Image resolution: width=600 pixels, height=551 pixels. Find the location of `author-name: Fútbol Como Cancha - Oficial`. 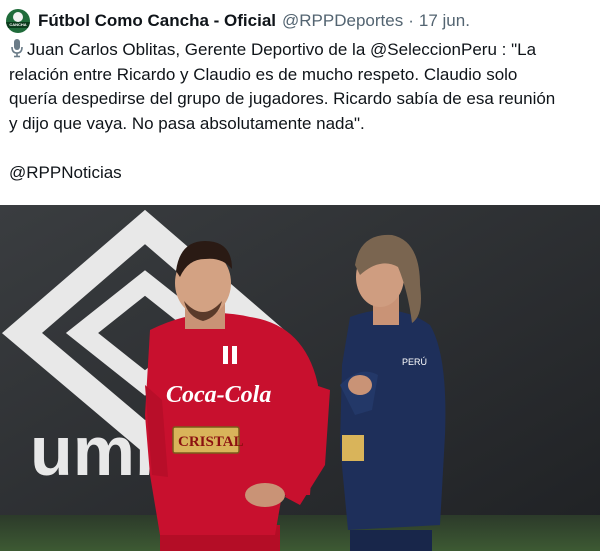

author-name: Fútbol Como Cancha - Oficial is located at coordinates (157, 21).